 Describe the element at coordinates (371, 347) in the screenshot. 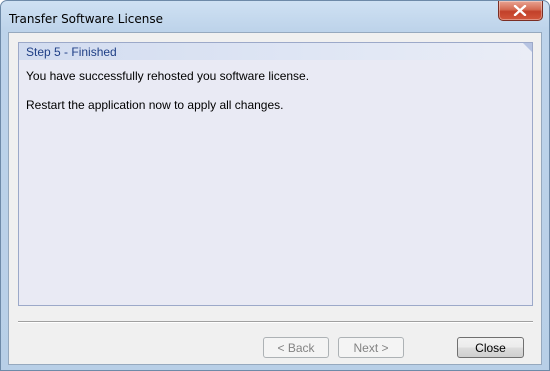

I see `next-button: Next >` at that location.